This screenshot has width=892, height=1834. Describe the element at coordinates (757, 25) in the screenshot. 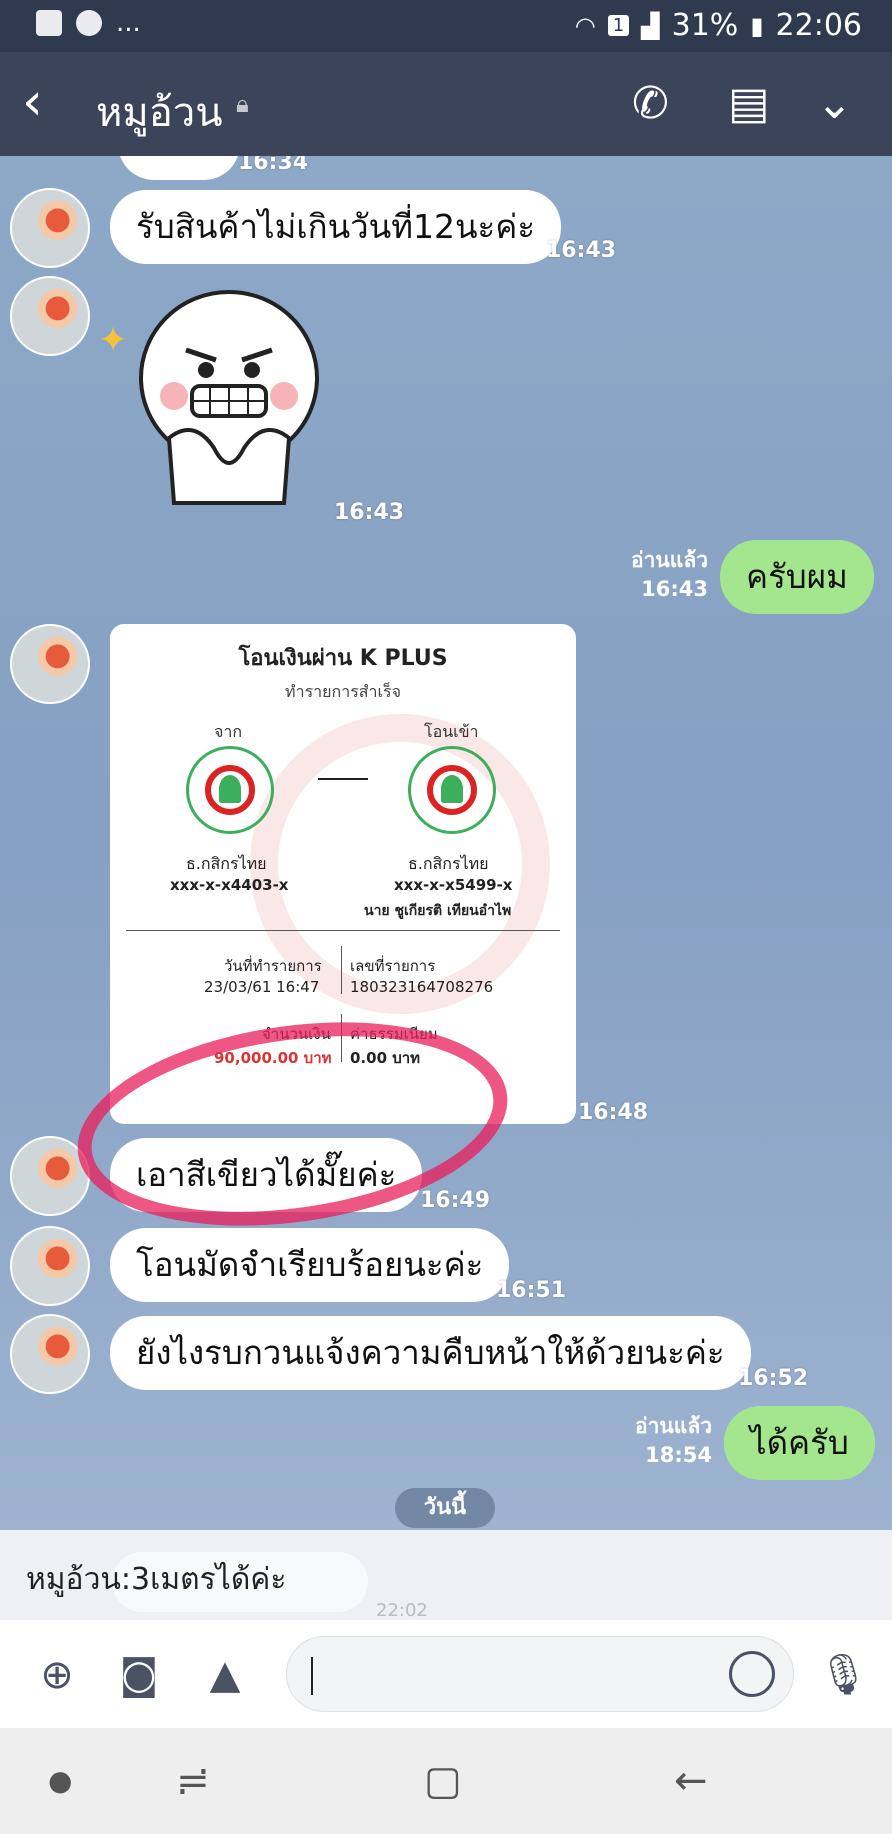

I see `battery-icon: ▮` at that location.